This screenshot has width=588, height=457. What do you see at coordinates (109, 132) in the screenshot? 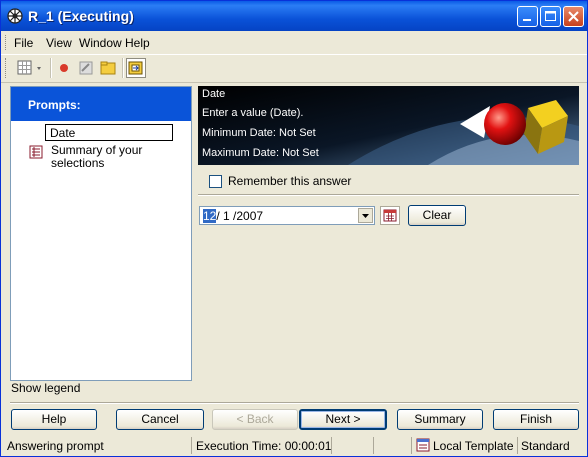
I see `prompt-item-date: Date` at bounding box center [109, 132].